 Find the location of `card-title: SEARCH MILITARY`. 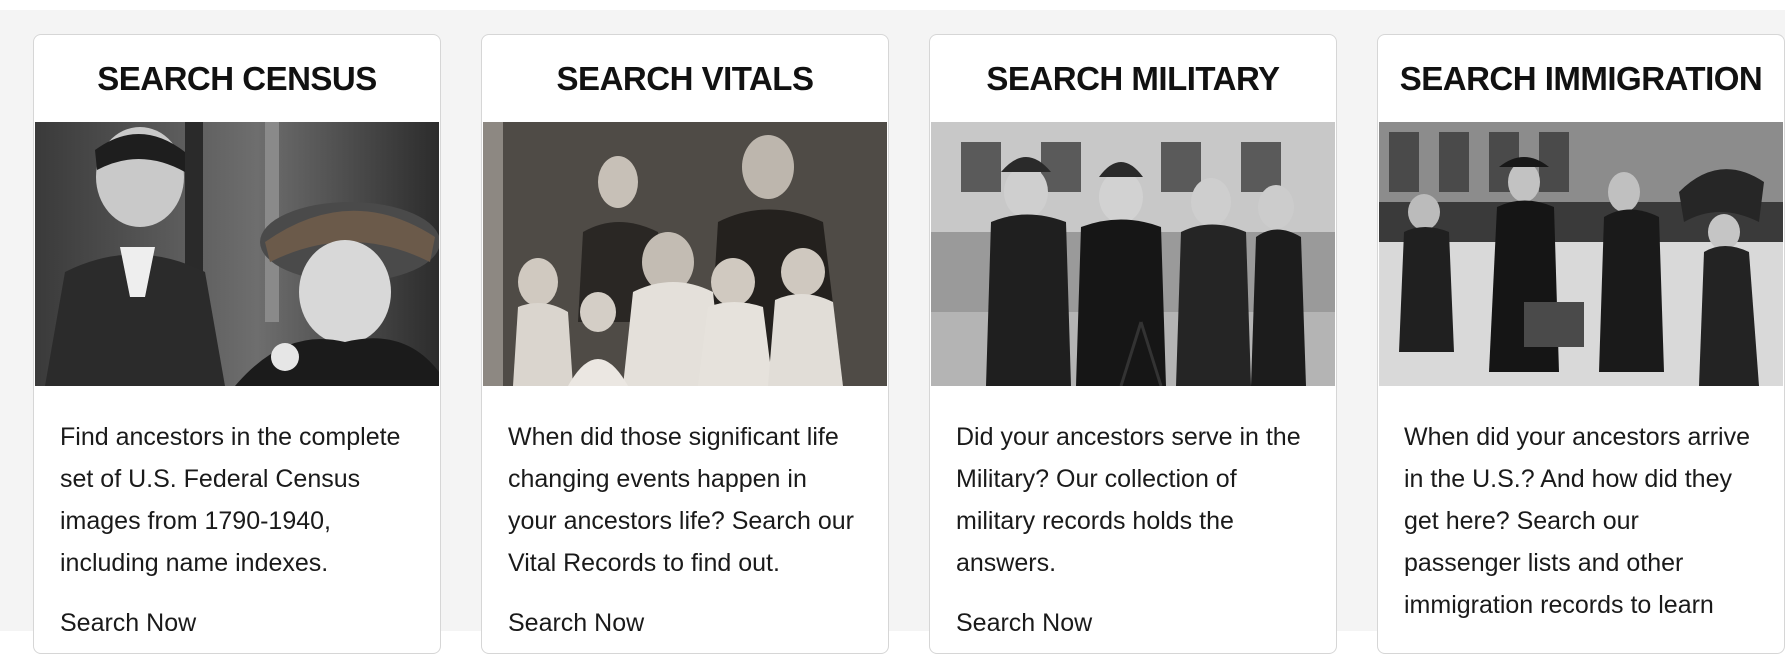

card-title: SEARCH MILITARY is located at coordinates (1133, 78).